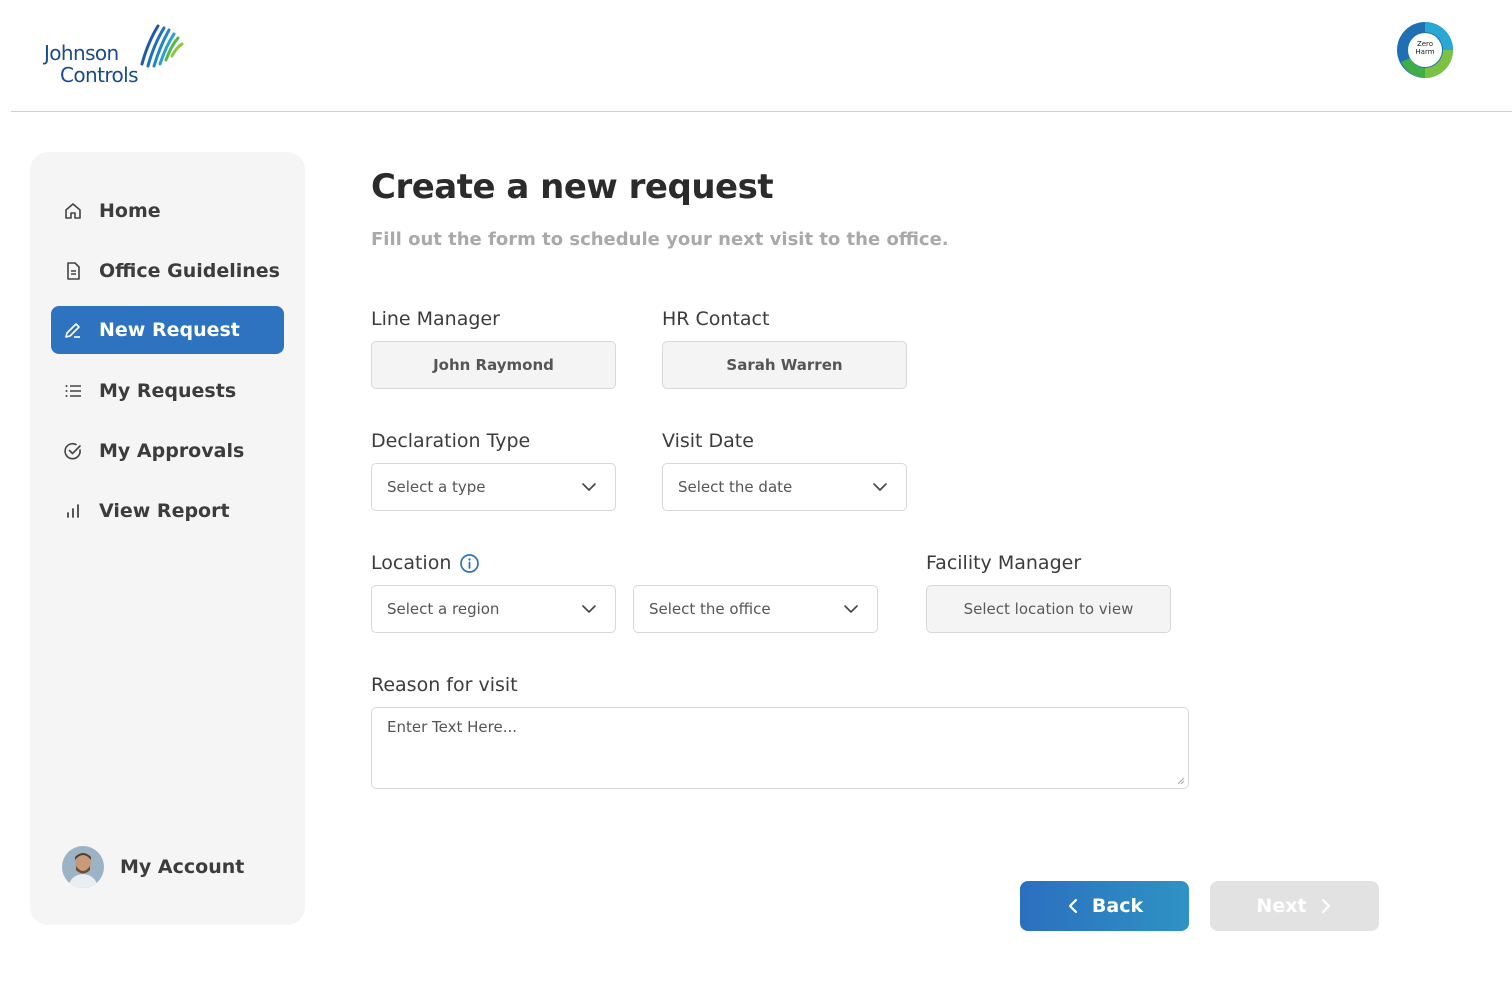 The image size is (1512, 982). What do you see at coordinates (1281, 906) in the screenshot?
I see `next-button-label: Next` at bounding box center [1281, 906].